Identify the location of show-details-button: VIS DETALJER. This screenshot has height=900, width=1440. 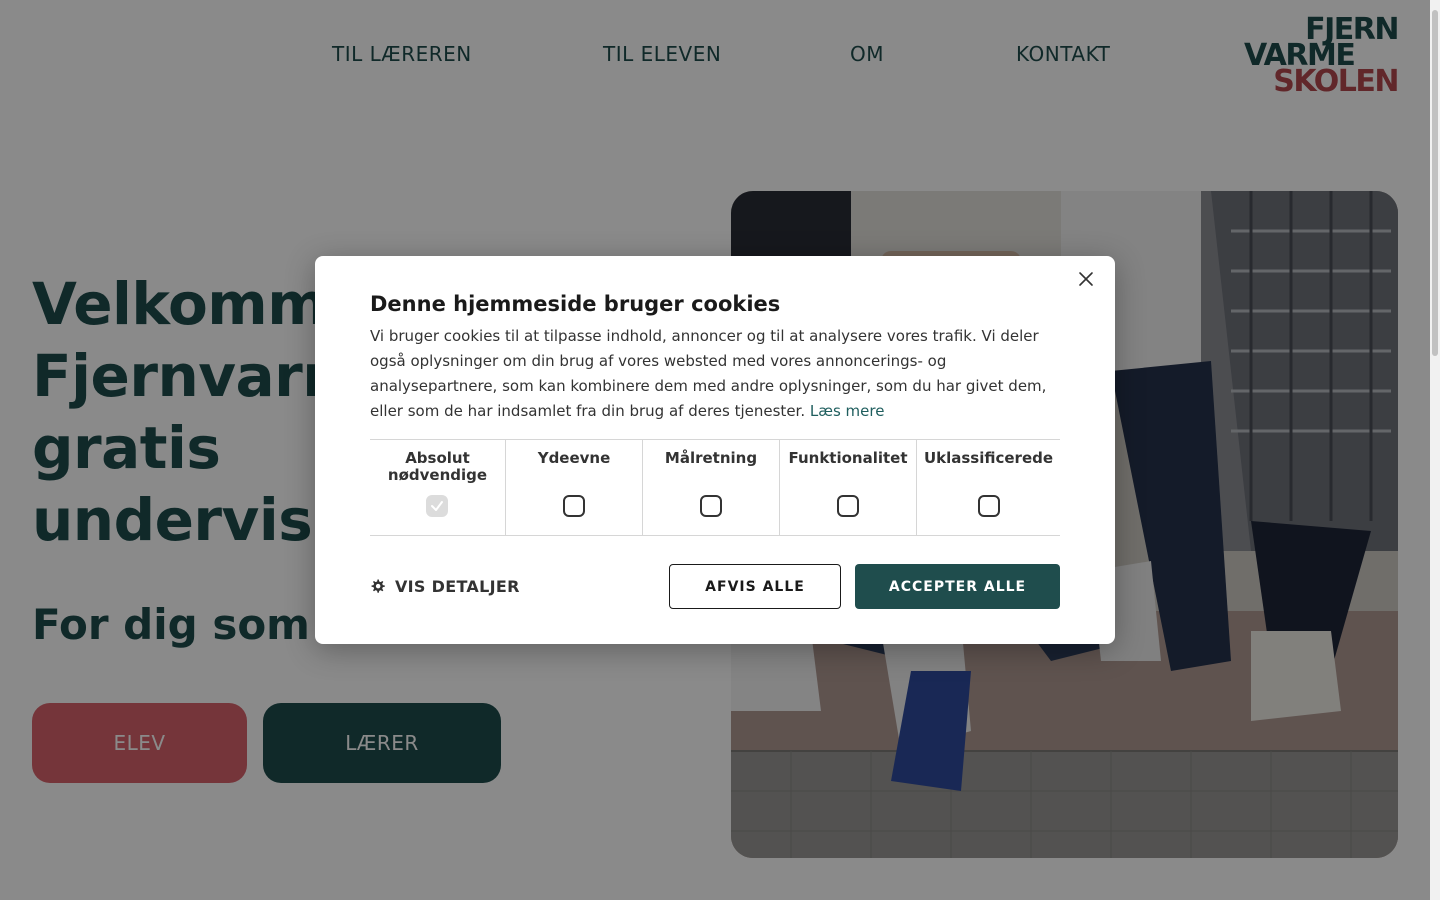
(445, 586).